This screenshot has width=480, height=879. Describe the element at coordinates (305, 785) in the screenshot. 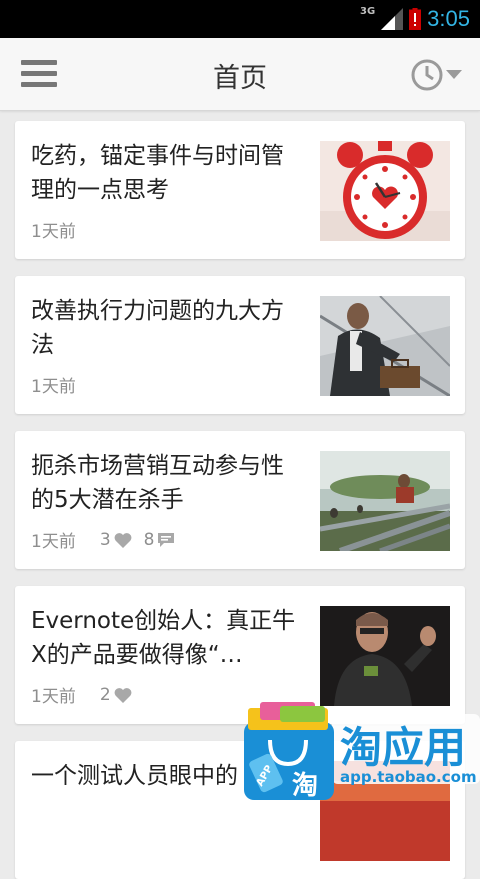

I see `taobao-glyph: 淘` at that location.